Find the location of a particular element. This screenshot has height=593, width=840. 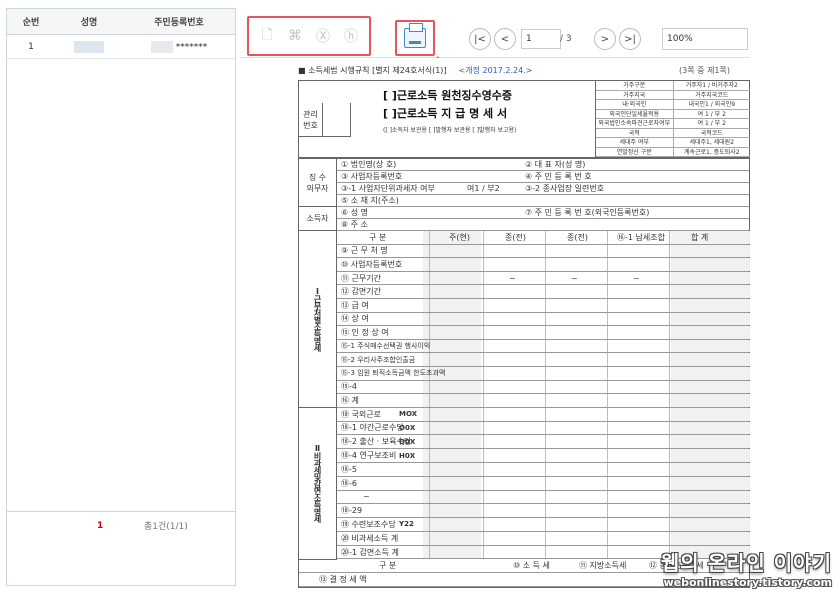

first-page-button: |< is located at coordinates (480, 39).